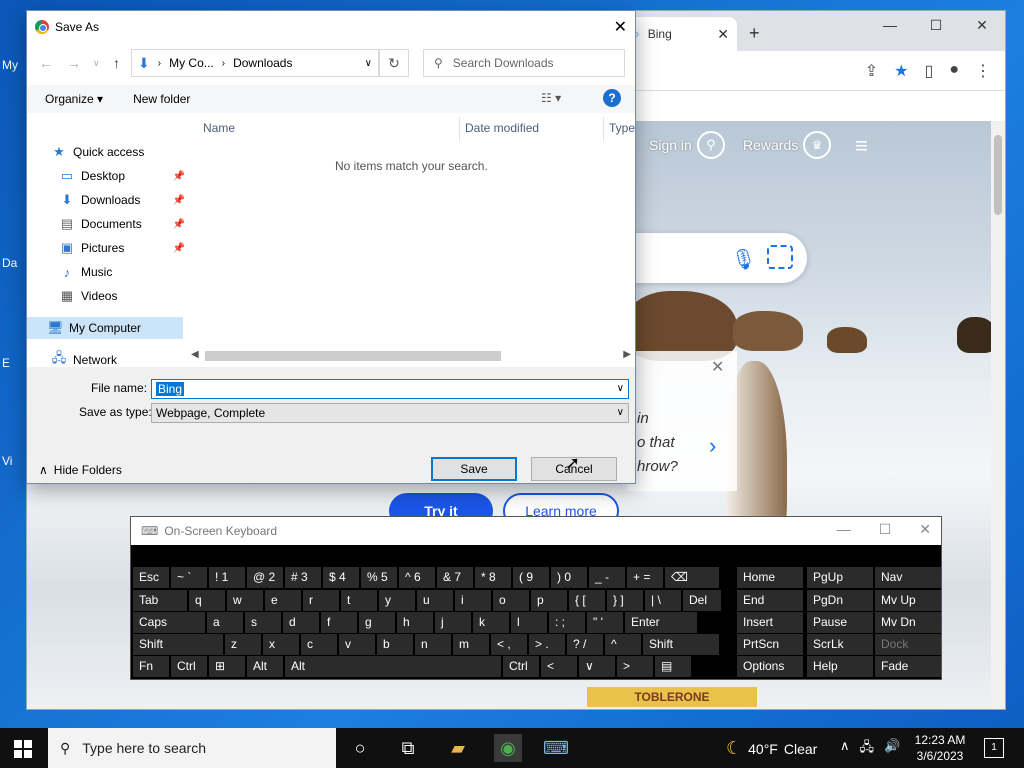 Image resolution: width=1024 pixels, height=768 pixels. I want to click on up-arrow-icon: ↑, so click(116, 63).